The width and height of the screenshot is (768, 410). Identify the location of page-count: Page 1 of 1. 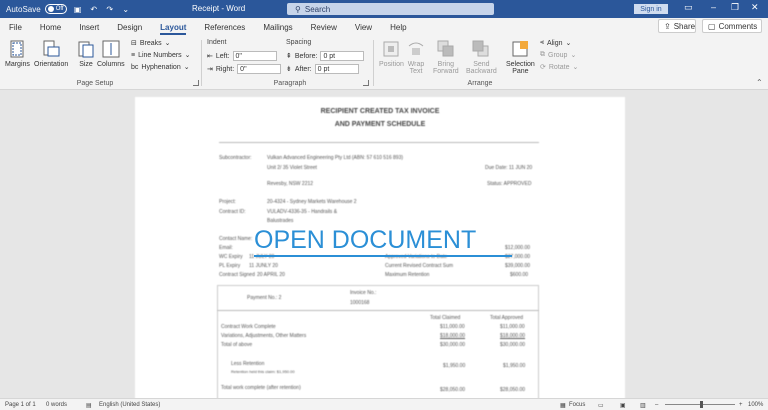
(20, 405).